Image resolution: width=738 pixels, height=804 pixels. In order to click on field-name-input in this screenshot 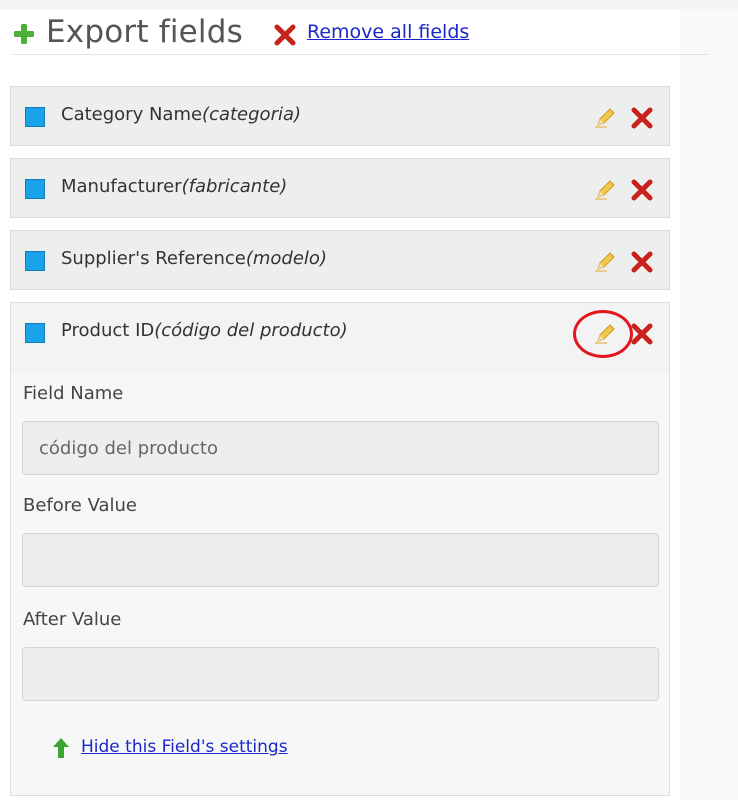, I will do `click(340, 448)`.